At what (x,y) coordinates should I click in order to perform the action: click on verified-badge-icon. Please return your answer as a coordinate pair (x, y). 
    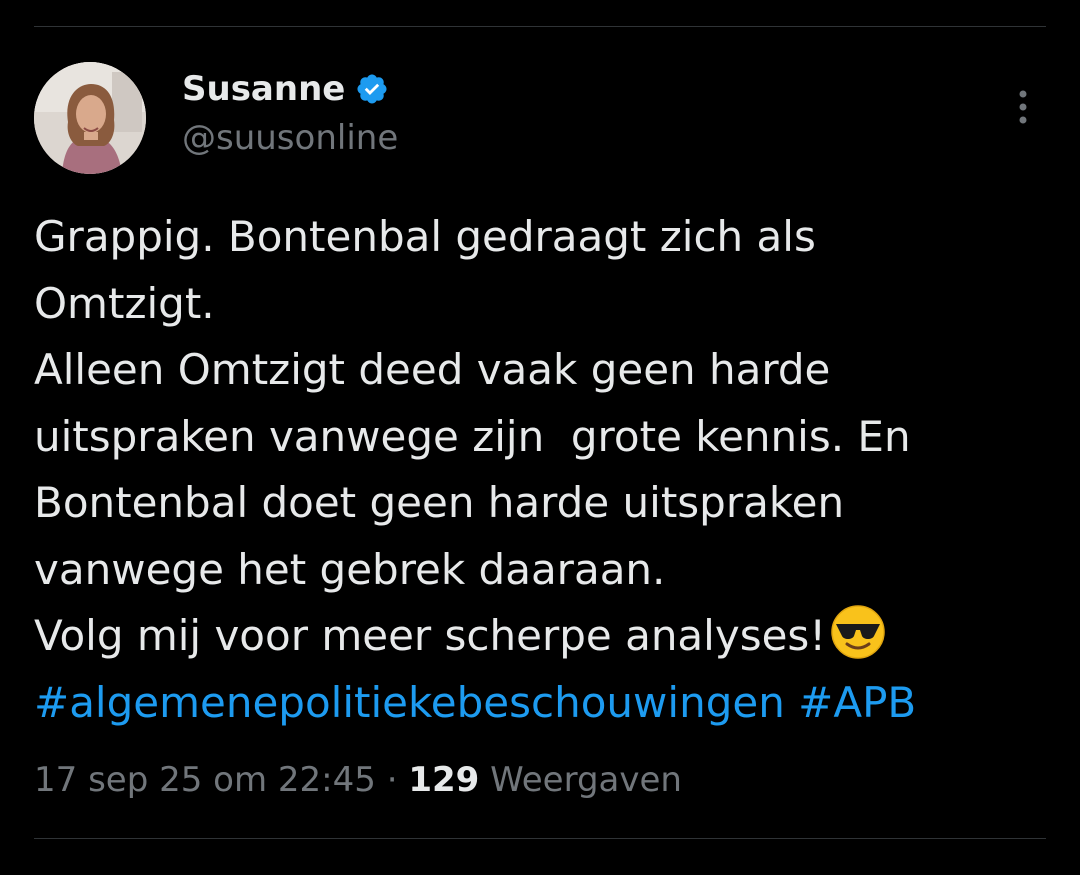
    Looking at the image, I should click on (372, 89).